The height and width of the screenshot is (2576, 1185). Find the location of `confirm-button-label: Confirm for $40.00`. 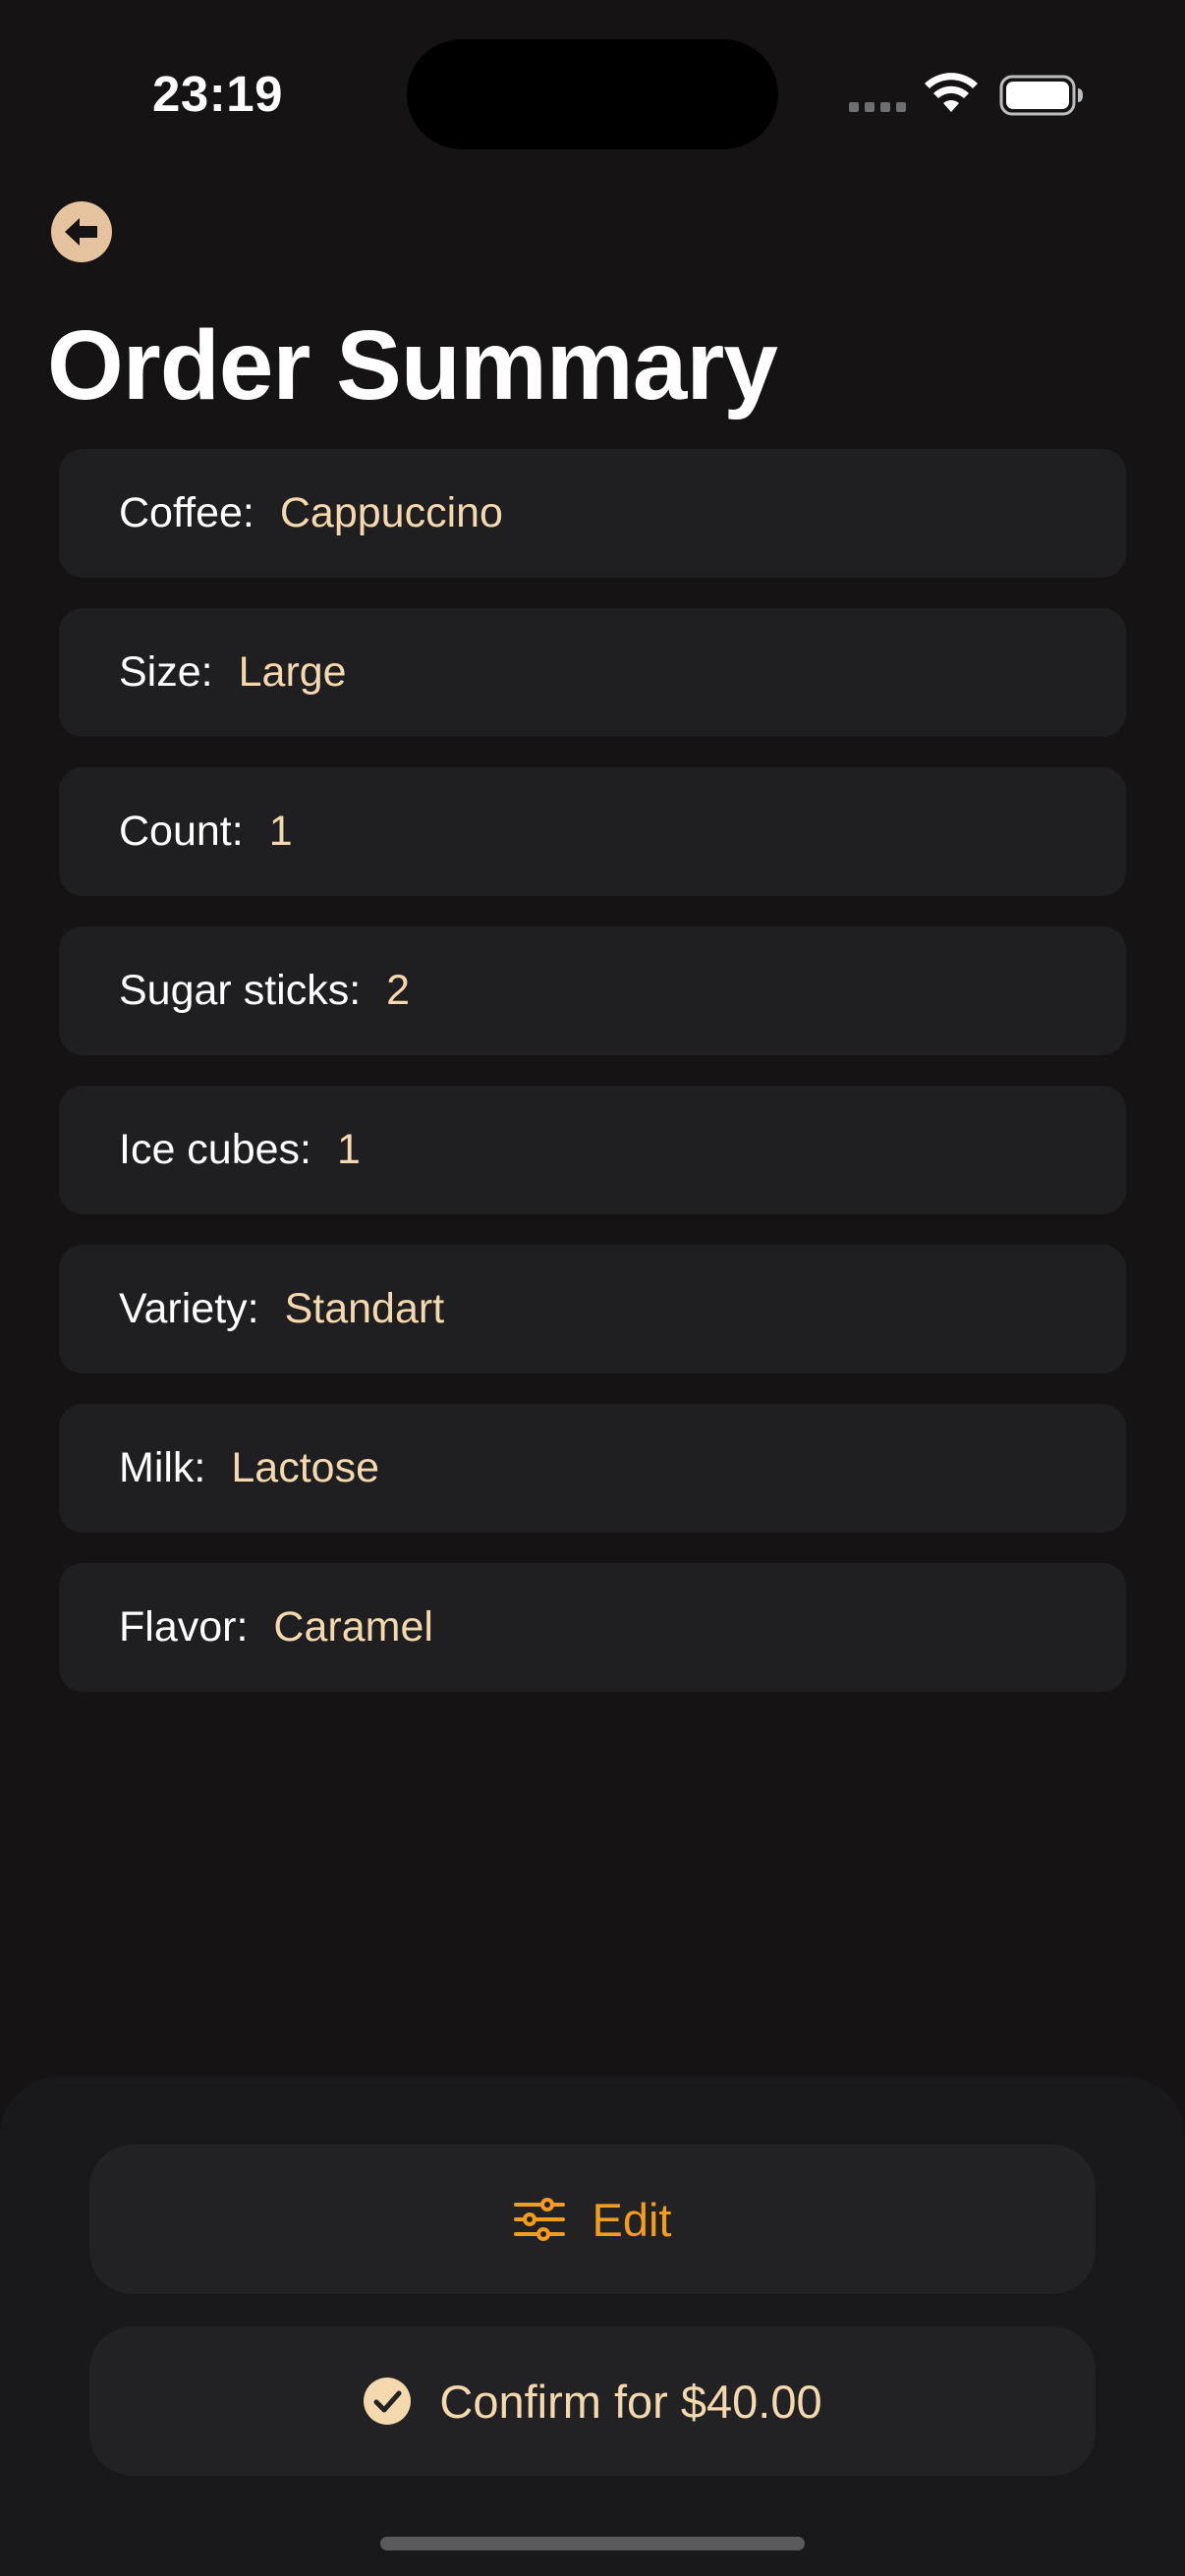

confirm-button-label: Confirm for $40.00 is located at coordinates (631, 2401).